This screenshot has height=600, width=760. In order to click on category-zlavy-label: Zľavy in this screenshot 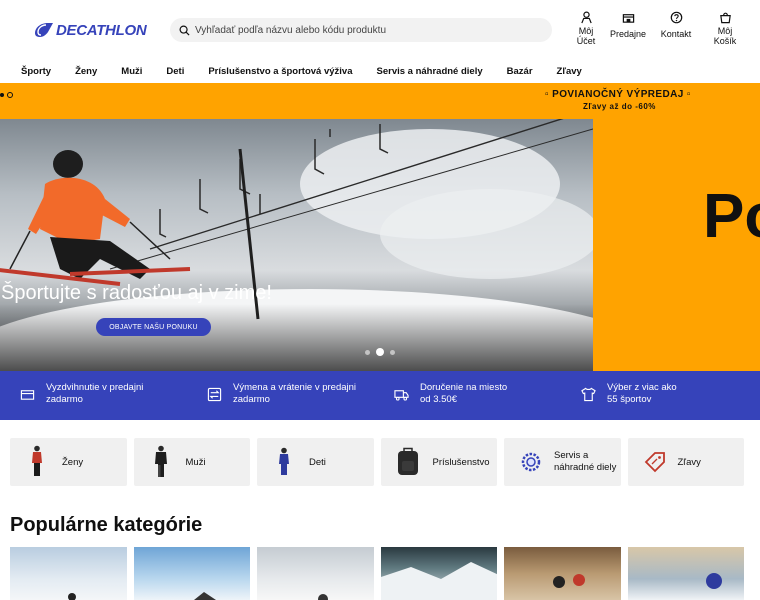, I will do `click(689, 462)`.